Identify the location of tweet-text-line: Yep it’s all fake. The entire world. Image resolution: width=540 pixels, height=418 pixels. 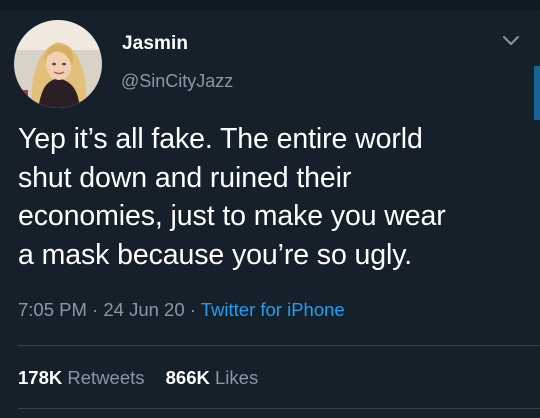
(220, 139).